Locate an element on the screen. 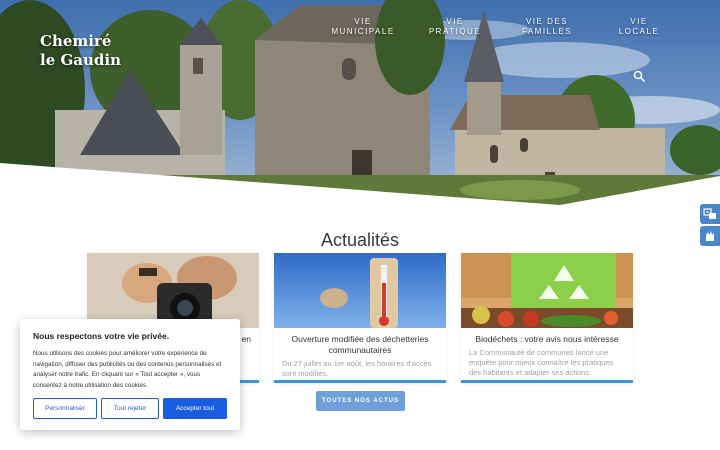 The image size is (720, 450). cookie-reject-button: Tout rejeter is located at coordinates (130, 408).